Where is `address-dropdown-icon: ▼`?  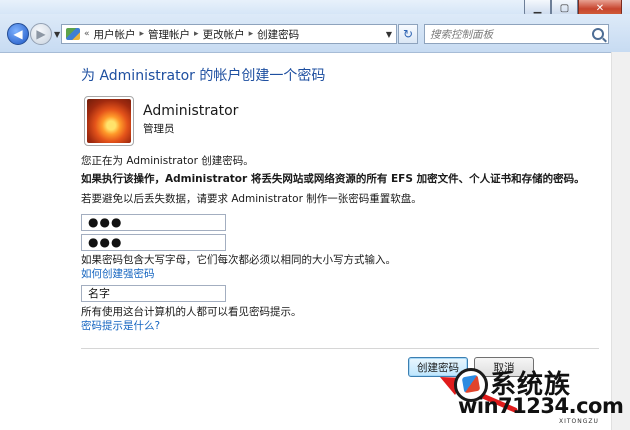 address-dropdown-icon: ▼ is located at coordinates (389, 34).